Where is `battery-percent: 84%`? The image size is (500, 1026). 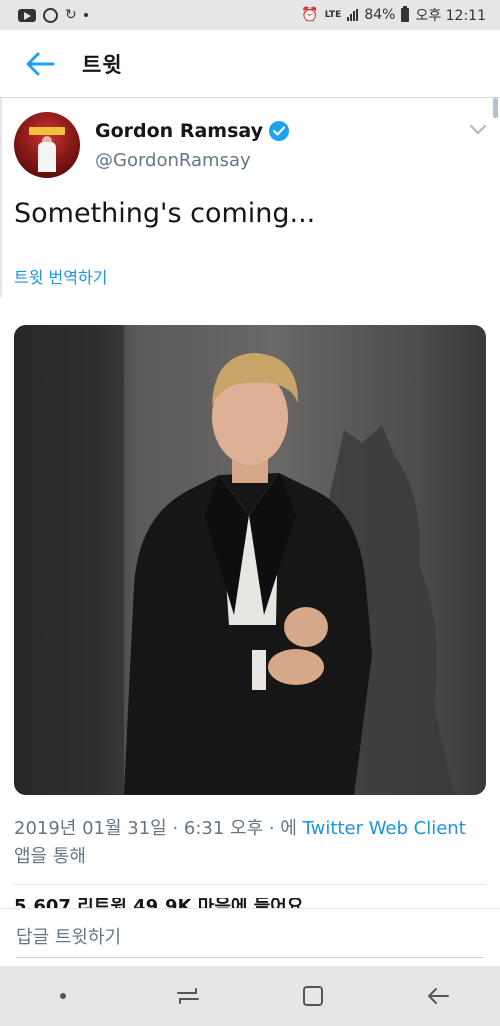
battery-percent: 84% is located at coordinates (380, 15).